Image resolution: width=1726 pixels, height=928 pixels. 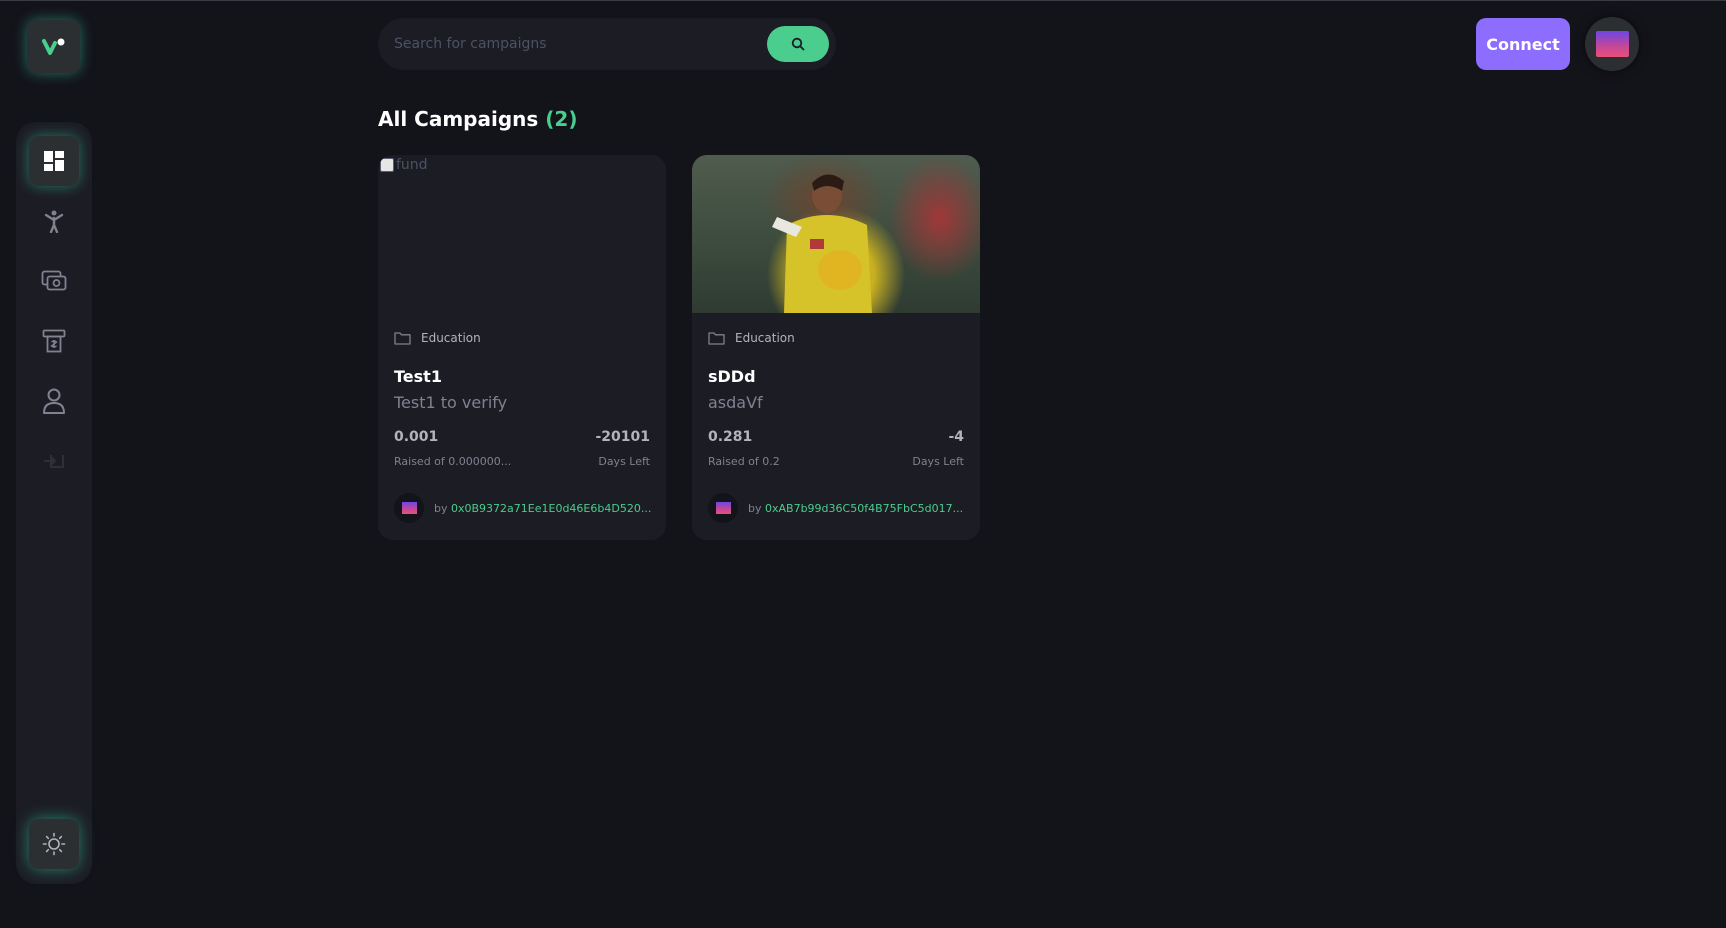 I want to click on sidebar-item-create-campaign, so click(x=54, y=221).